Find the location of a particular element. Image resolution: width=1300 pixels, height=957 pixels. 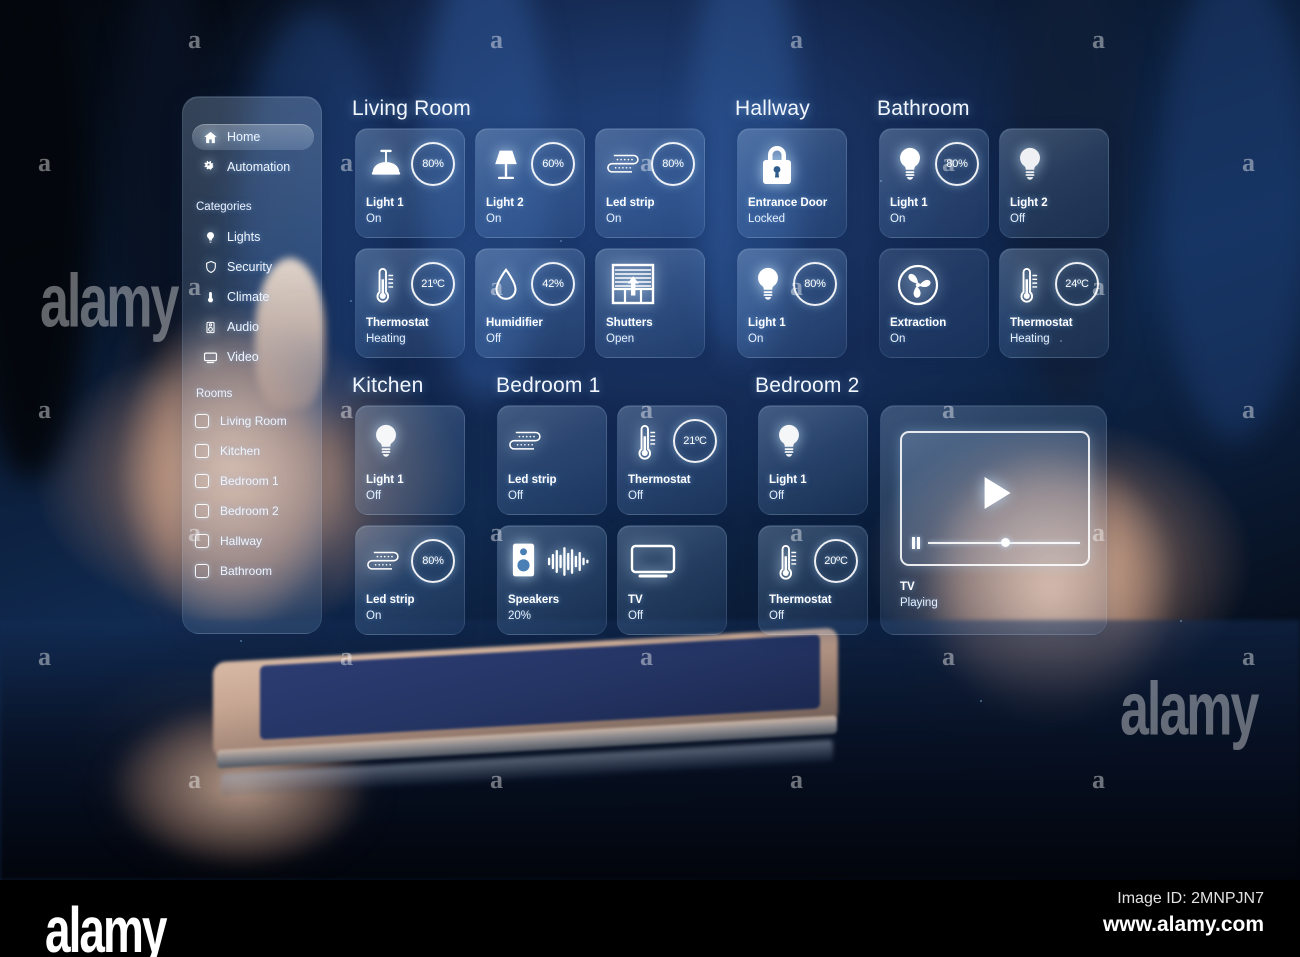

device-card-bedroom-1-thermostat: 21ºC Thermostat Off is located at coordinates (672, 460).